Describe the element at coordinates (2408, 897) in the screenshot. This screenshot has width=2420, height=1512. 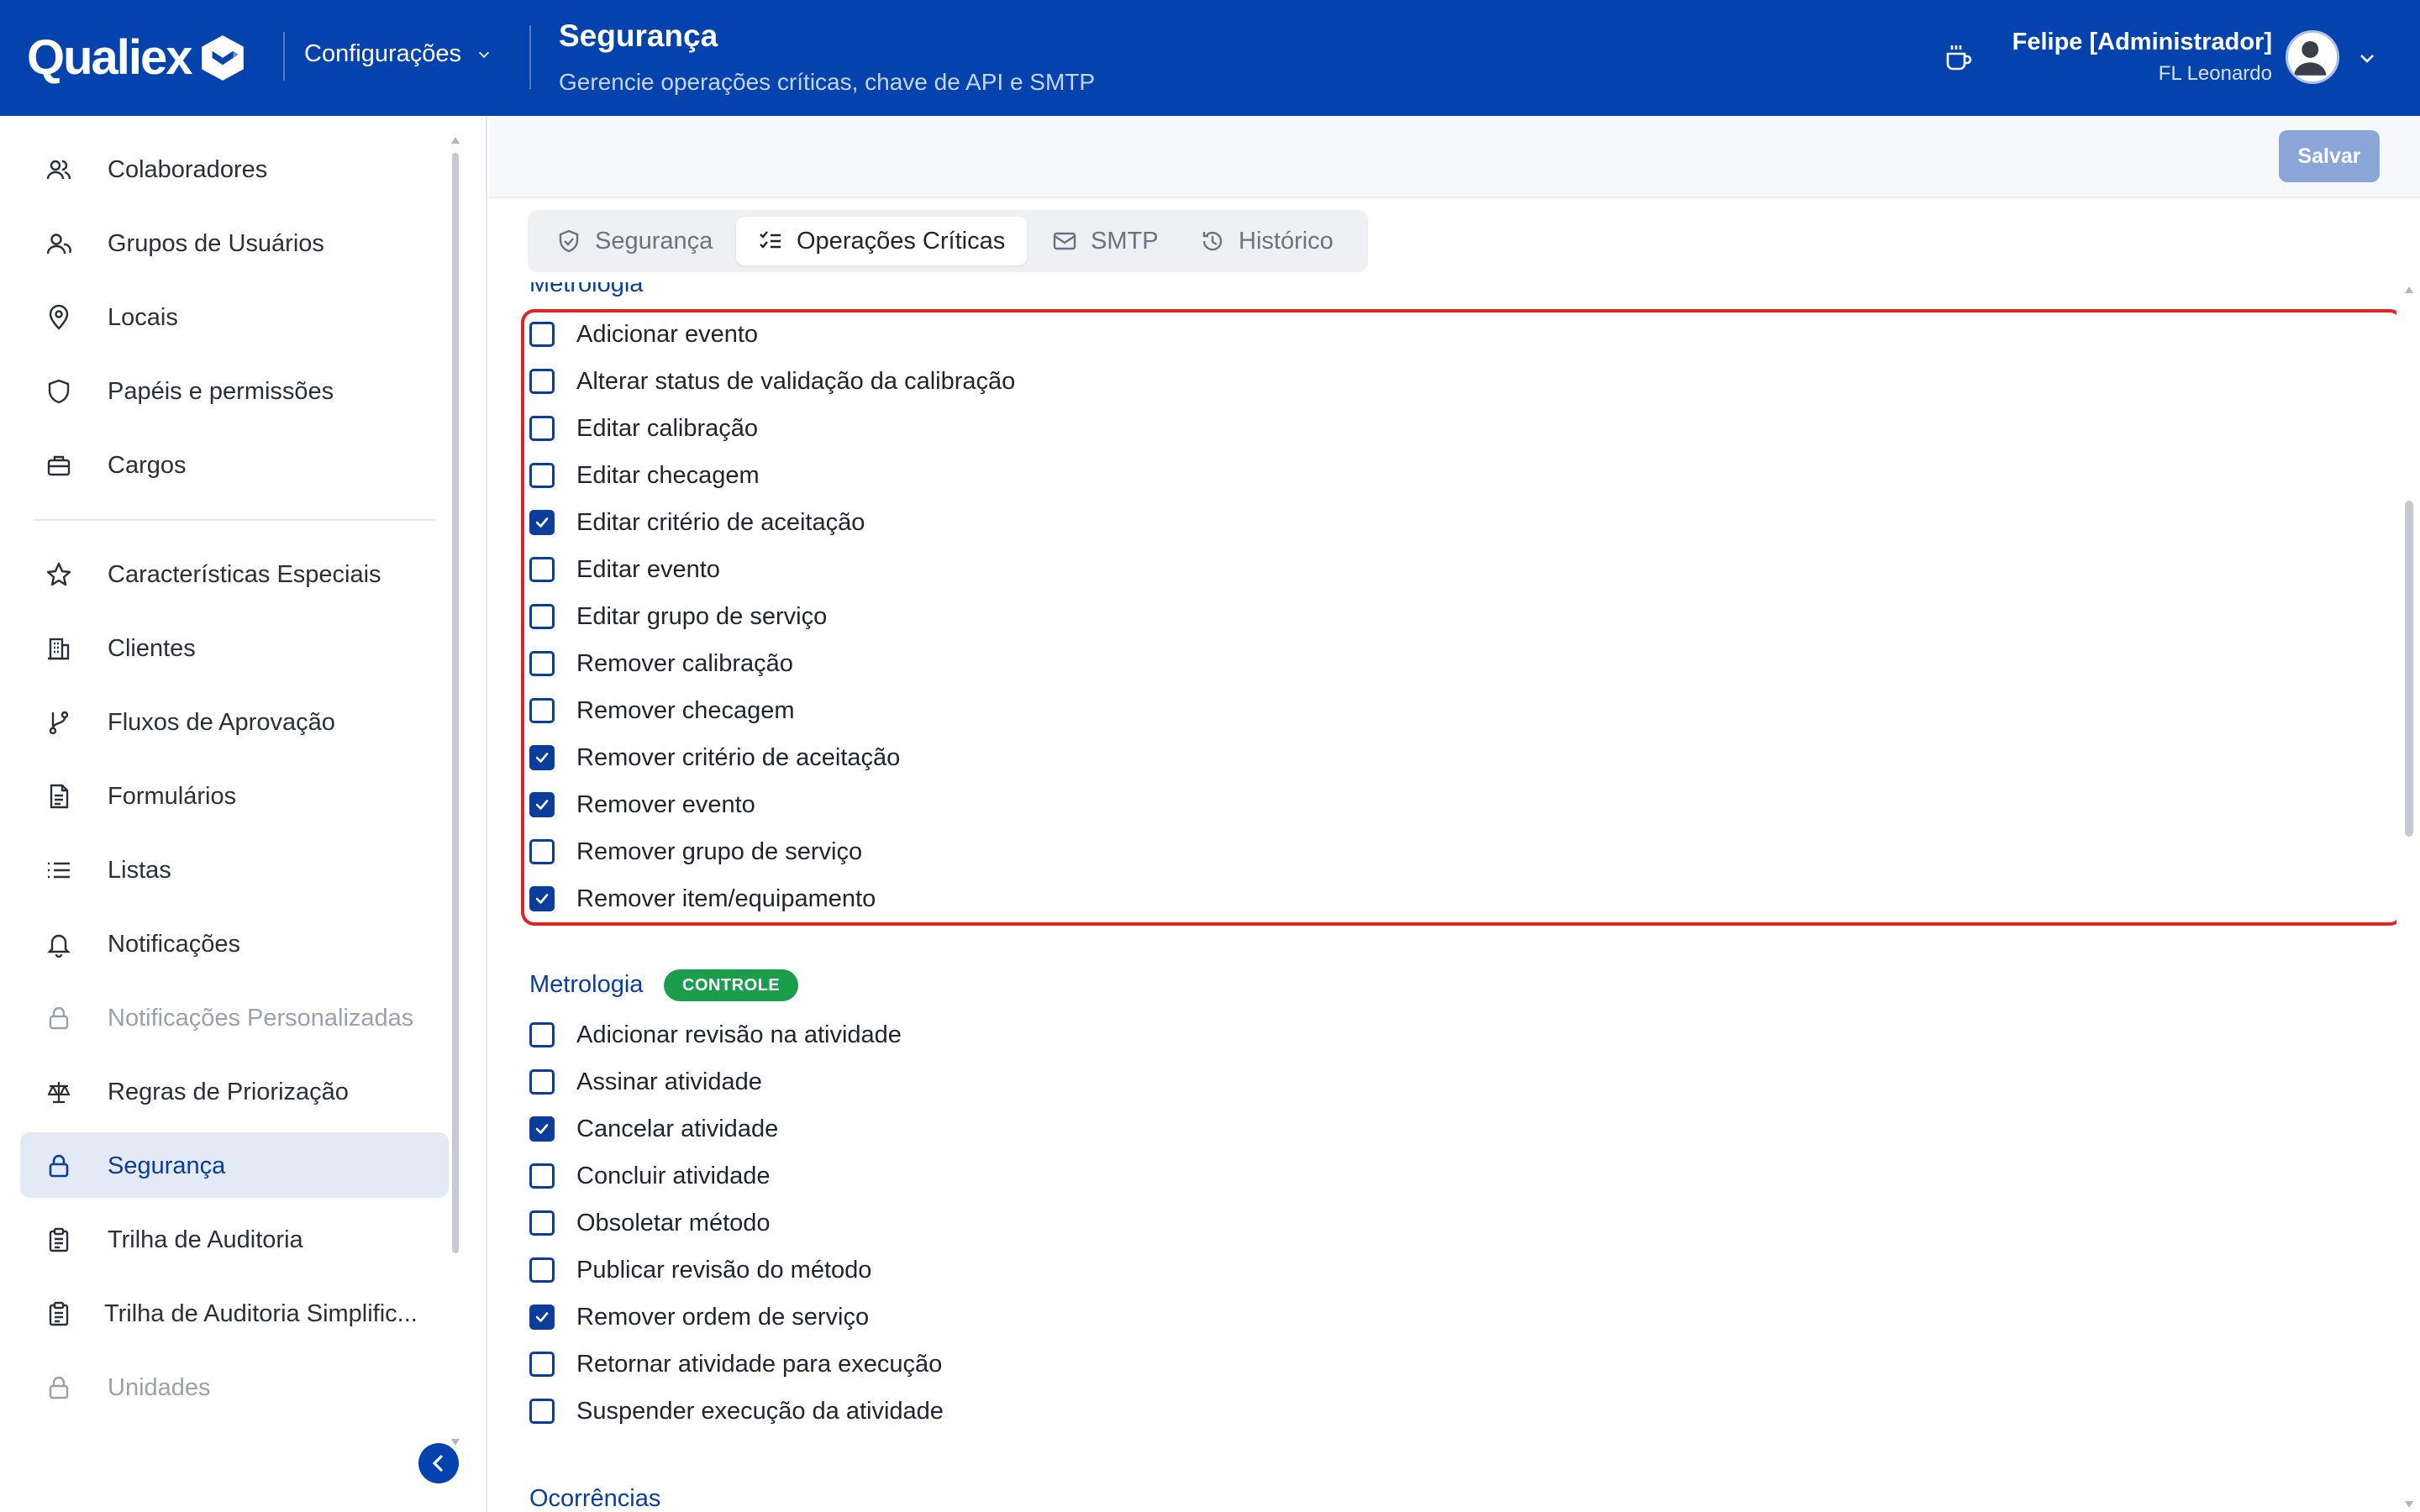
I see `main-scrollbar` at that location.